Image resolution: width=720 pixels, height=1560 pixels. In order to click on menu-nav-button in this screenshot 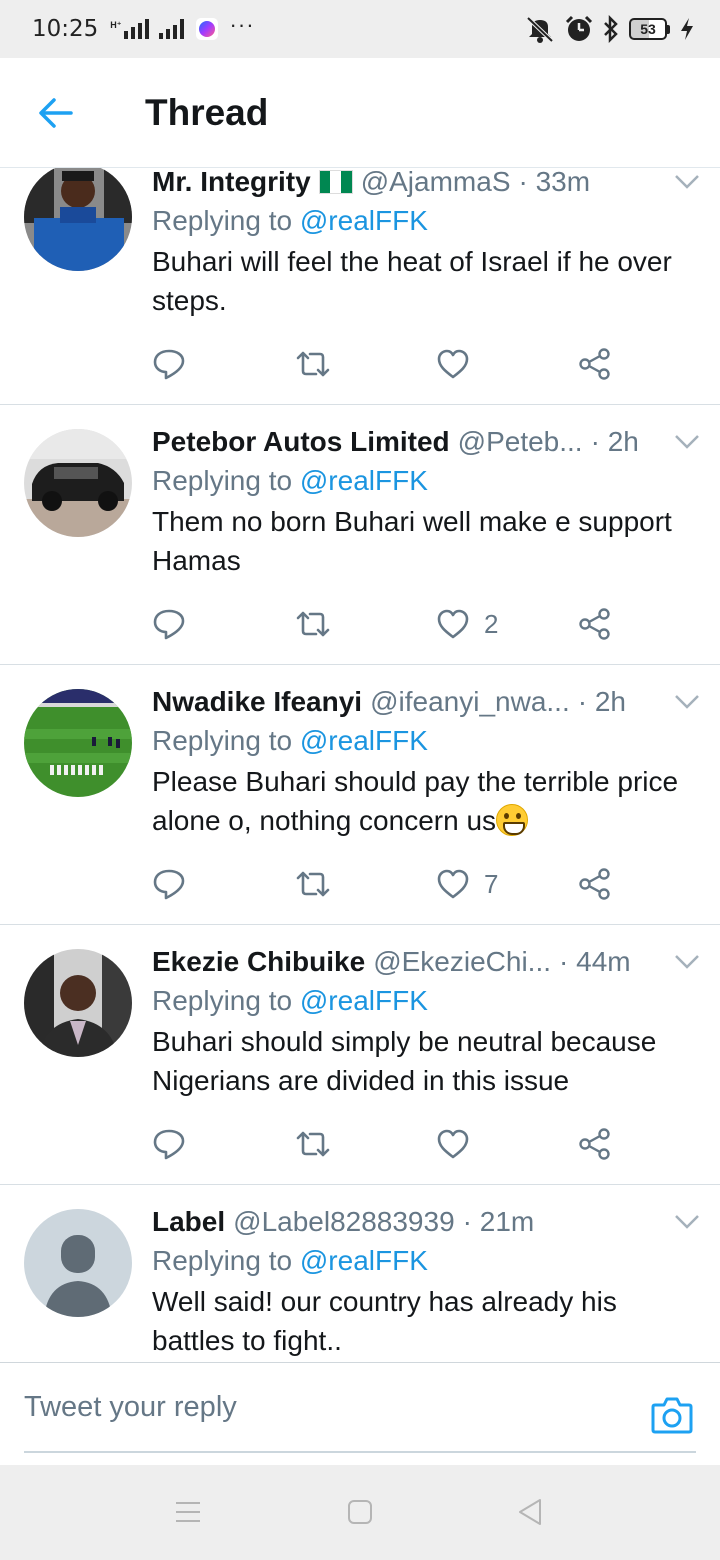, I will do `click(188, 1512)`.